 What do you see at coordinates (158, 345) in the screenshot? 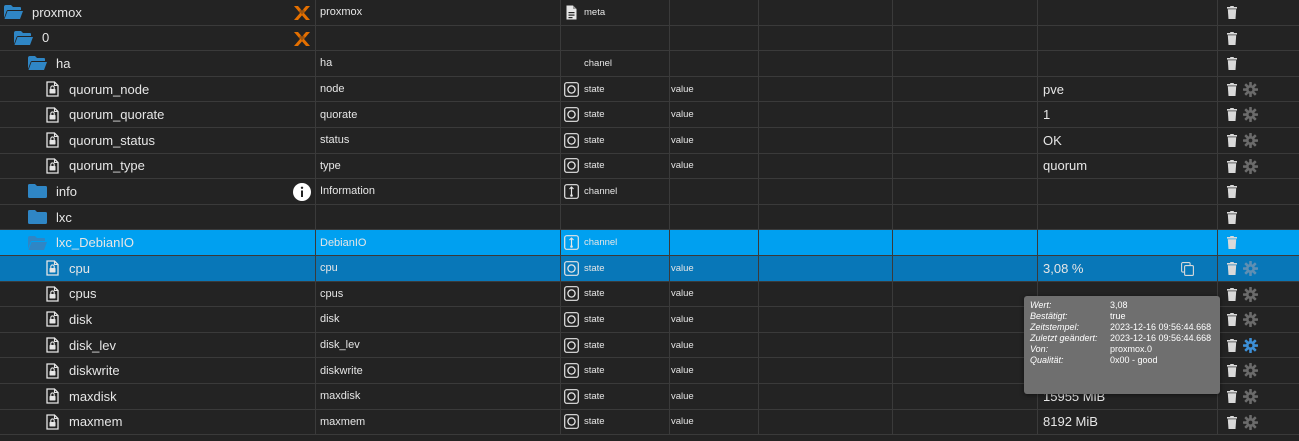
I see `object-name-cell: disk_lev` at bounding box center [158, 345].